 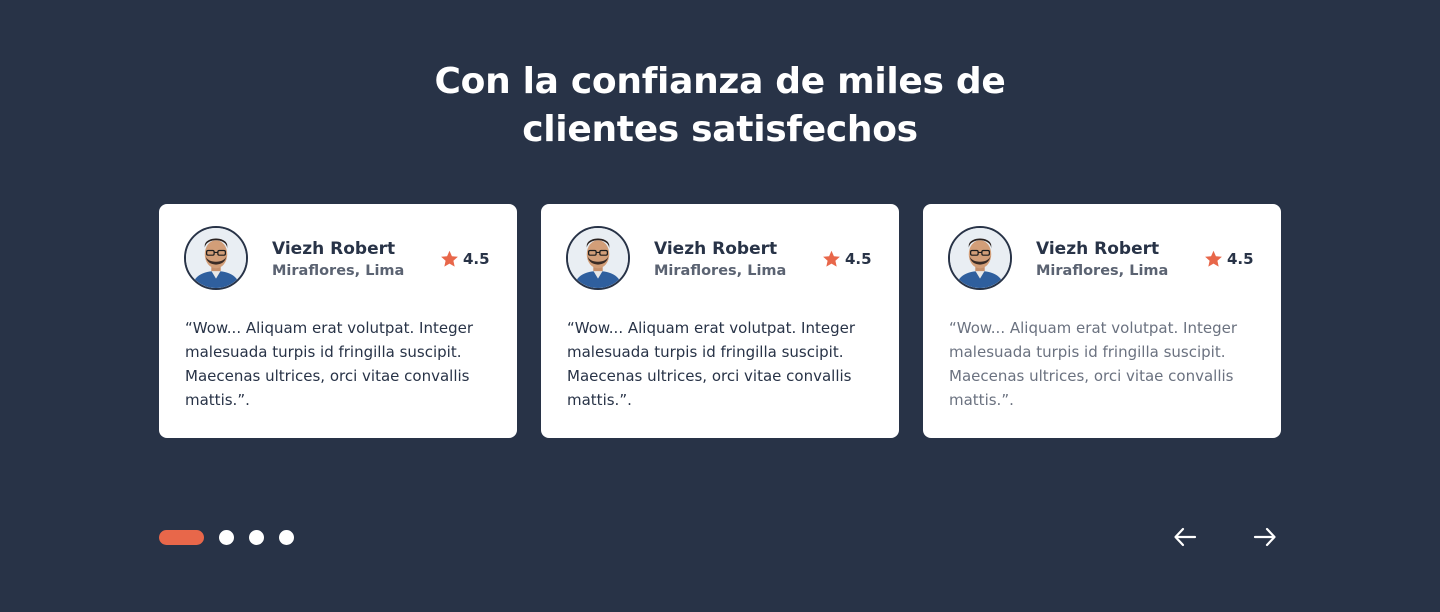 I want to click on arrow-right-icon, so click(x=1264, y=537).